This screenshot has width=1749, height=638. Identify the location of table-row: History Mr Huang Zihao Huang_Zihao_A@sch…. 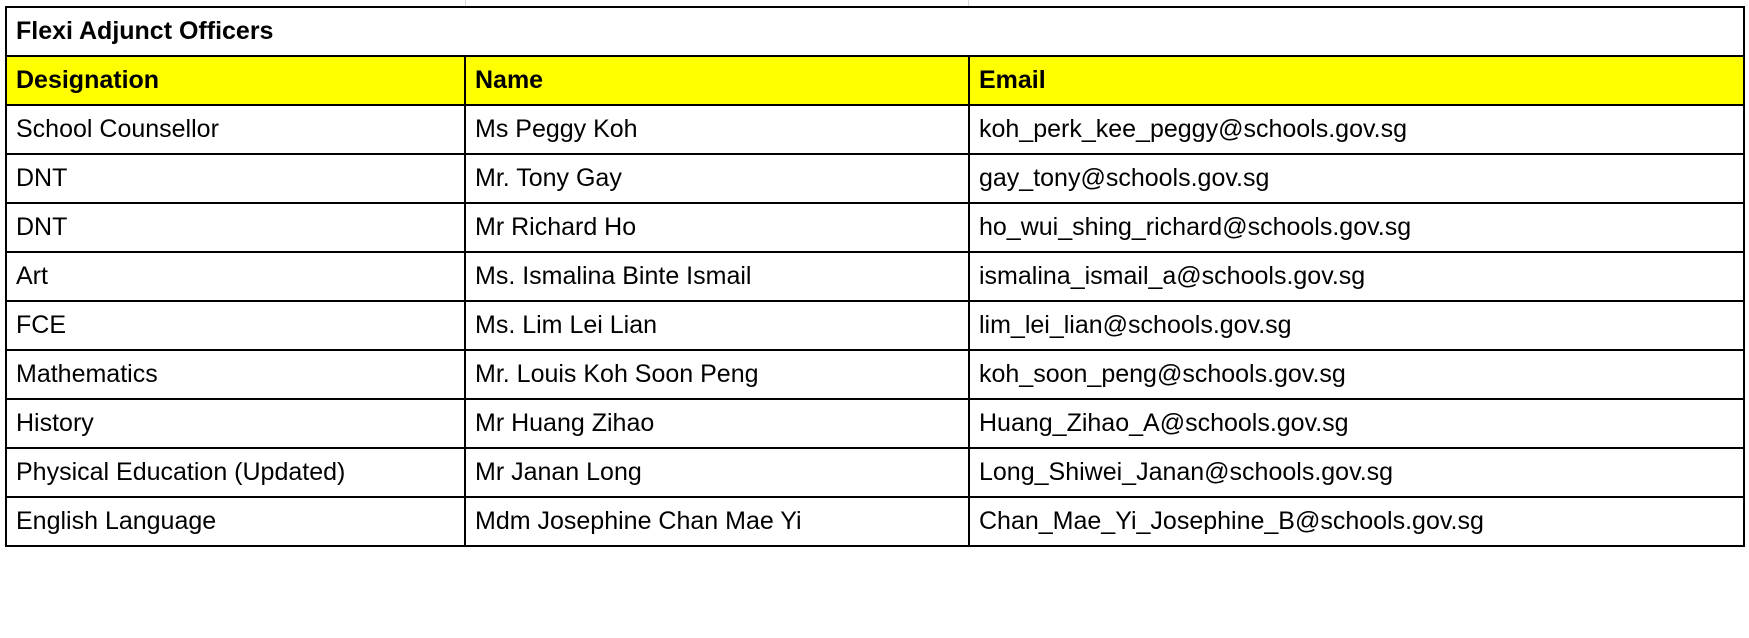
(875, 423).